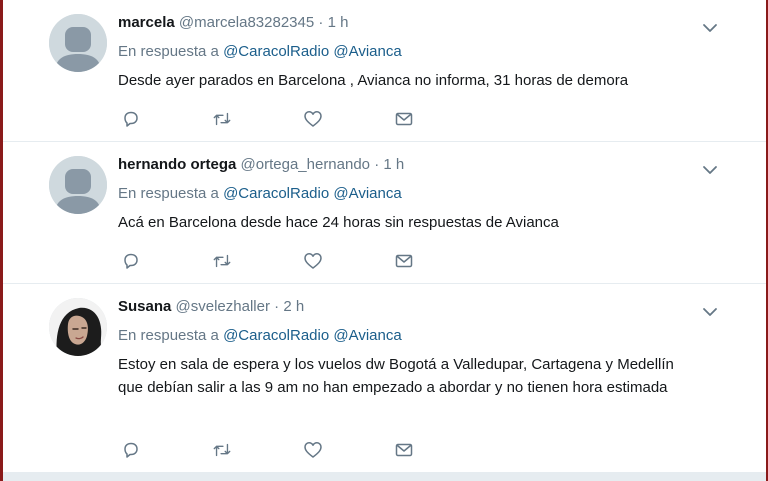  What do you see at coordinates (293, 306) in the screenshot?
I see `timestamp: 2 h` at bounding box center [293, 306].